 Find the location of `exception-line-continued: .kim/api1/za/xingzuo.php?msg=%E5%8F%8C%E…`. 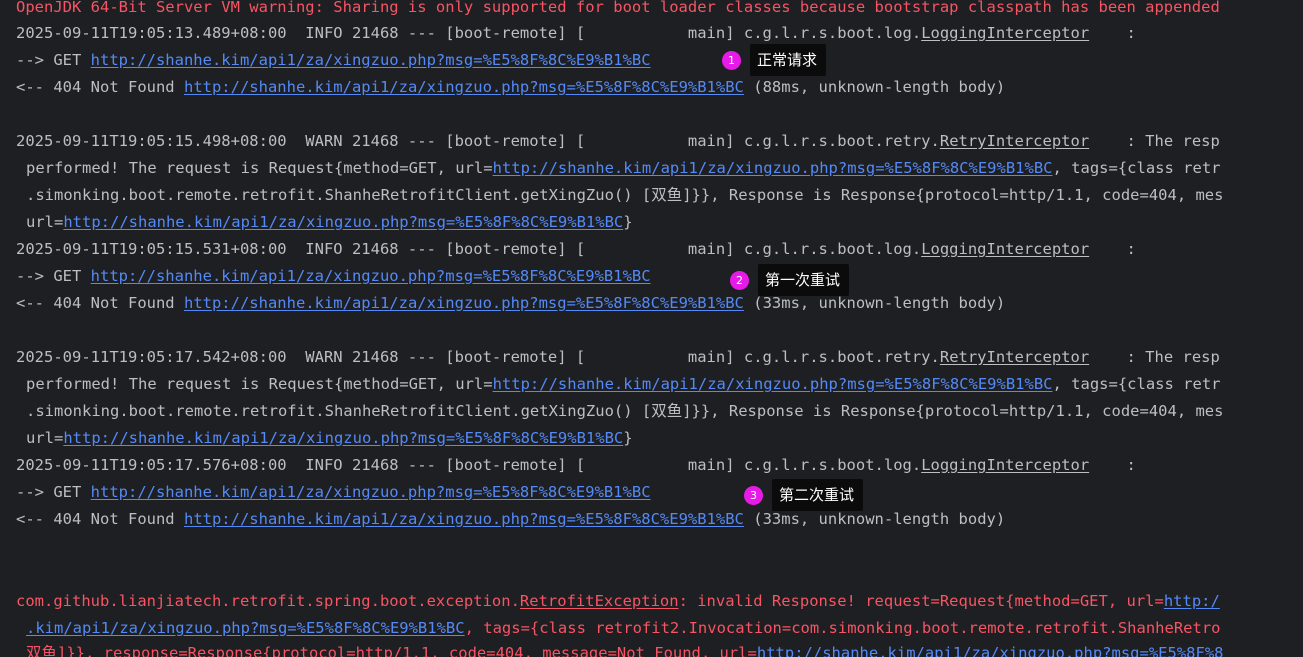

exception-line-continued: .kim/api1/za/xingzuo.php?msg=%E5%8F%8C%E… is located at coordinates (623, 628).